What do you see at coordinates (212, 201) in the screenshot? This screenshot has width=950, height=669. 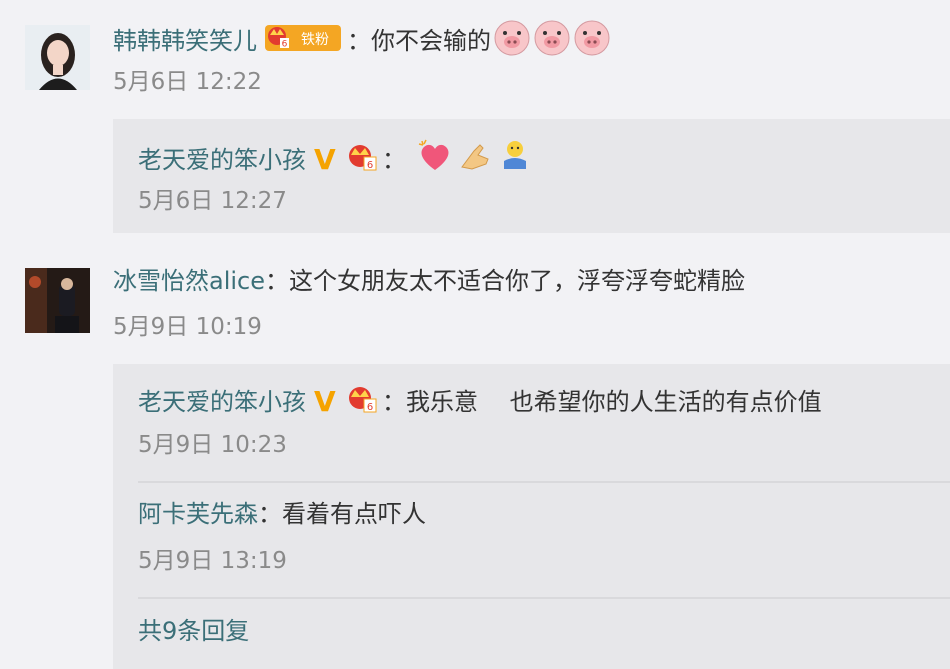 I see `reply-time: 5月6日 12:27` at bounding box center [212, 201].